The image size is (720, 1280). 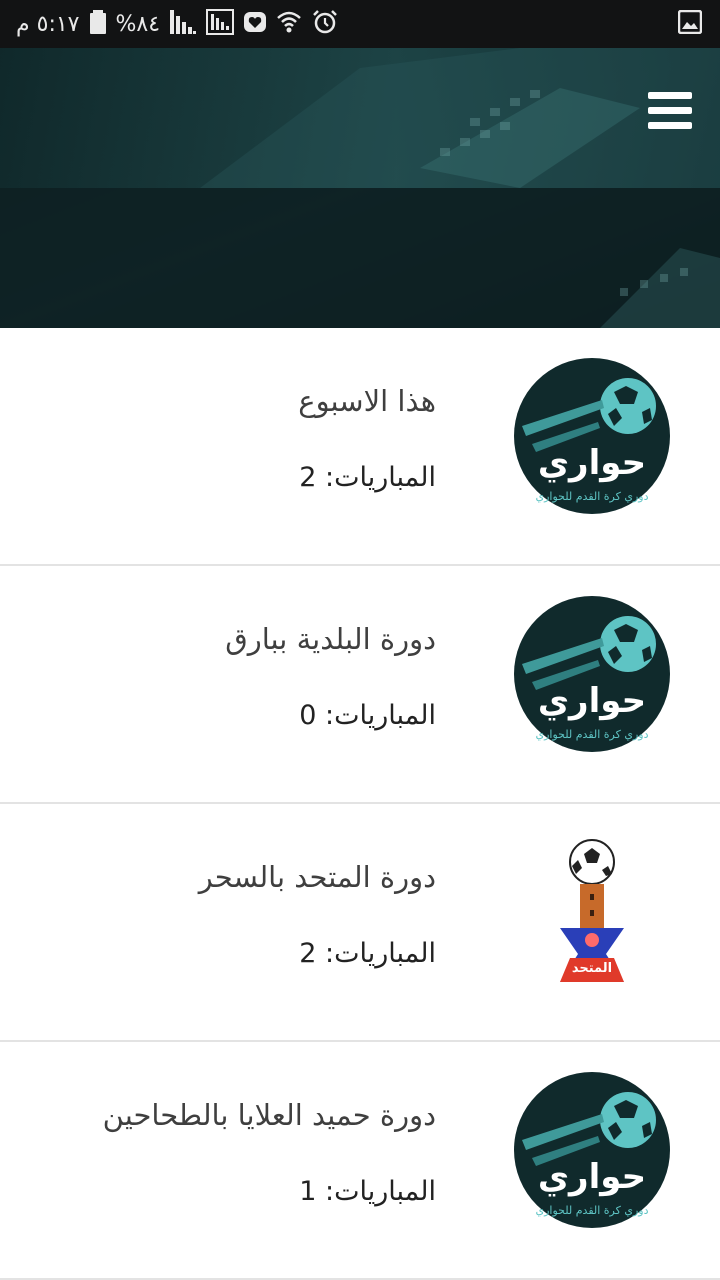 I want to click on shield-icon, so click(x=255, y=24).